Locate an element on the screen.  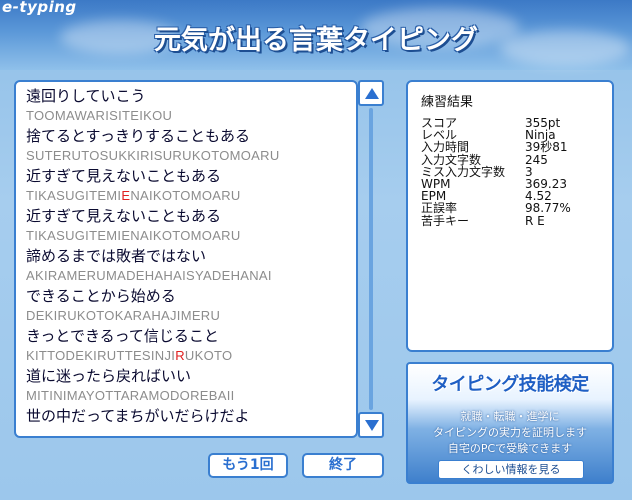
japanese-line: 世の中だってまちがいだらけだよ is located at coordinates (138, 416).